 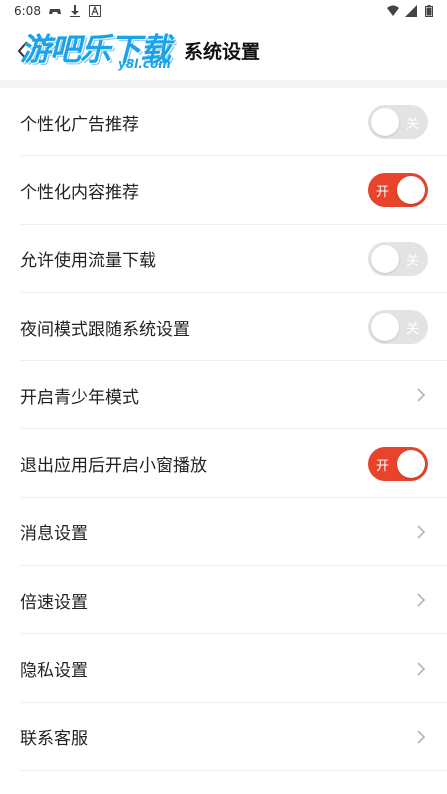 I want to click on header-divider, so click(x=223, y=84).